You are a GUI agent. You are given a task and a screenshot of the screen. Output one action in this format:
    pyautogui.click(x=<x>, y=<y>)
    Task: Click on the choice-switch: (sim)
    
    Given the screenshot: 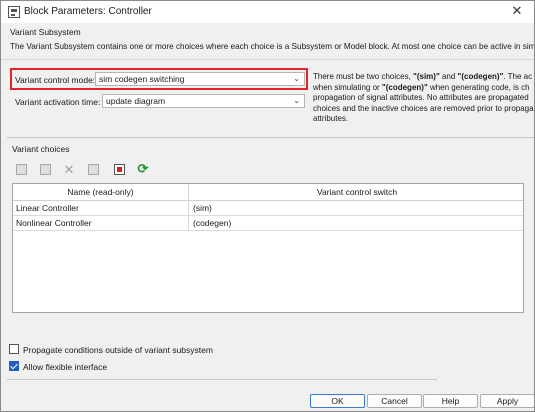 What is the action you would take?
    pyautogui.click(x=202, y=208)
    